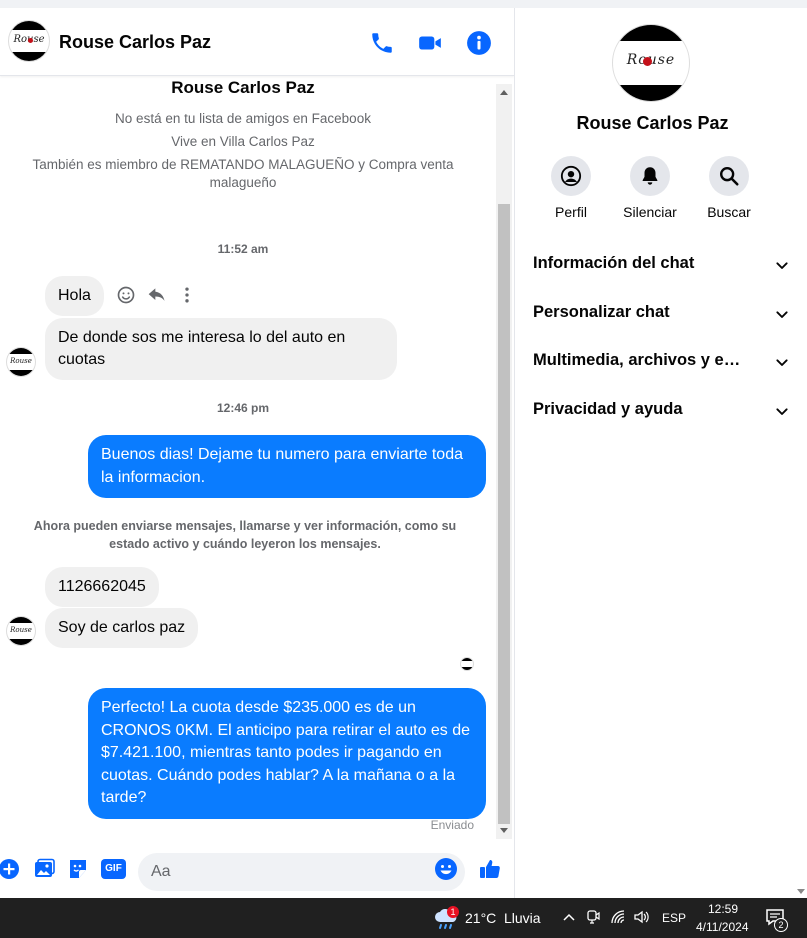 The width and height of the screenshot is (807, 938). What do you see at coordinates (801, 891) in the screenshot?
I see `panel-scroll-down-arrow-icon` at bounding box center [801, 891].